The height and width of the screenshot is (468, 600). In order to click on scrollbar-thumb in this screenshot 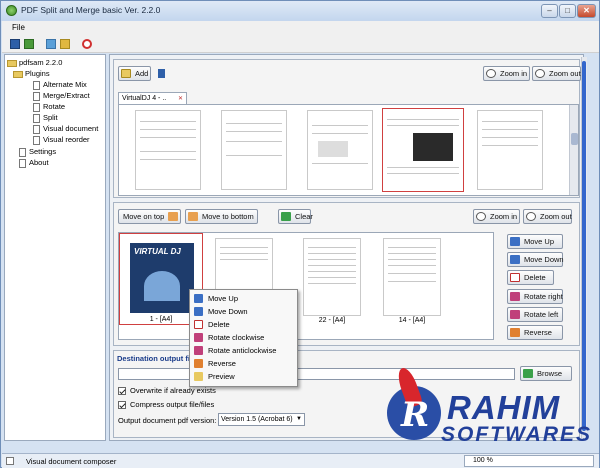, I will do `click(574, 139)`.